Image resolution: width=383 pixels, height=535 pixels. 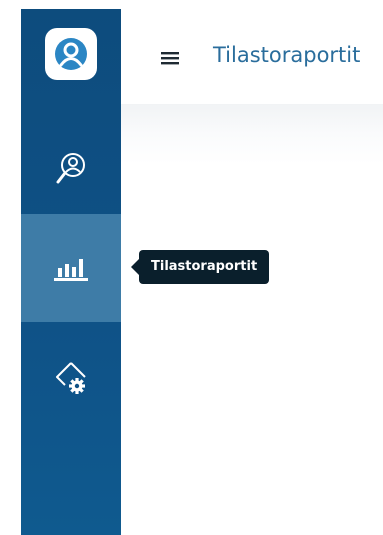 I want to click on bar-chart-icon, so click(x=71, y=270).